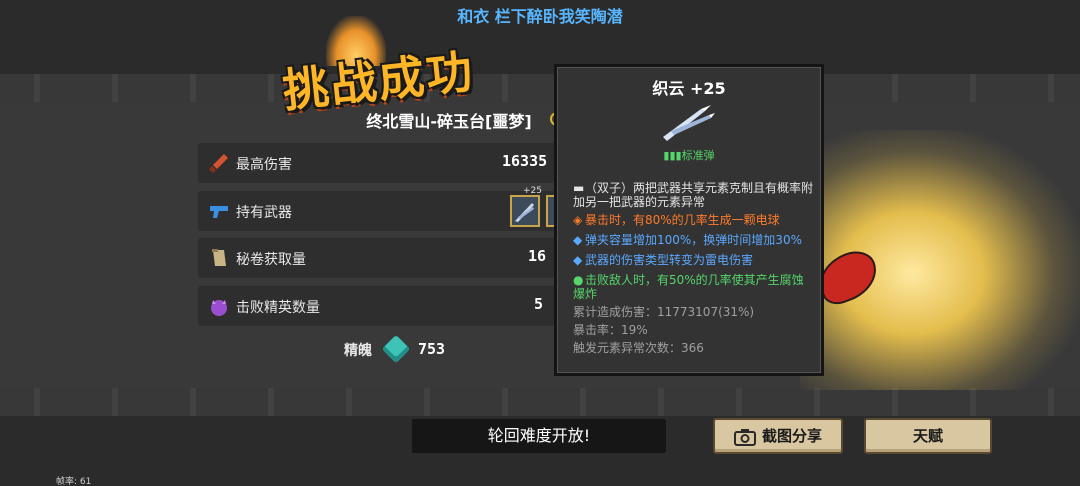  Describe the element at coordinates (383, 163) in the screenshot. I see `stat-row-max-damage: 最高伤害 16335` at that location.